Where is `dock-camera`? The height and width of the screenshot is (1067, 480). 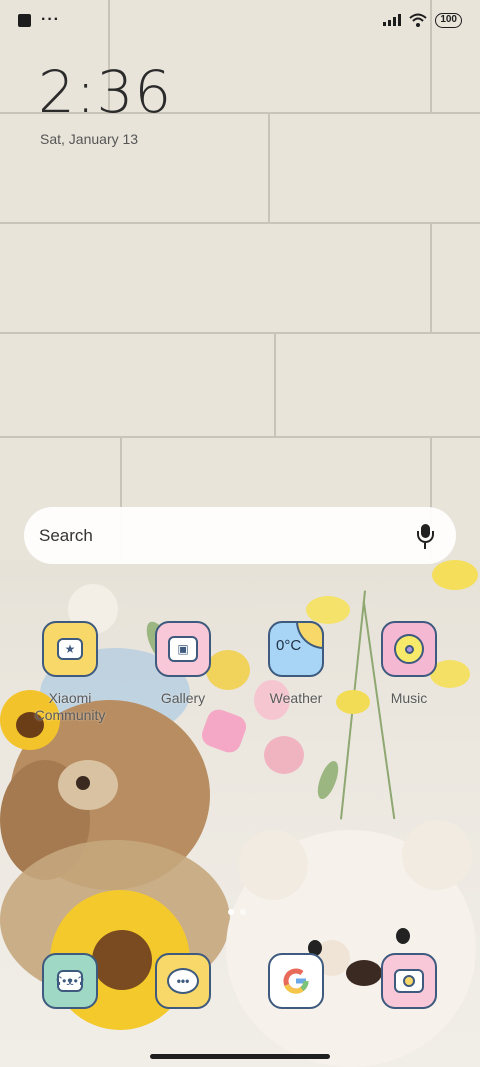 dock-camera is located at coordinates (409, 981).